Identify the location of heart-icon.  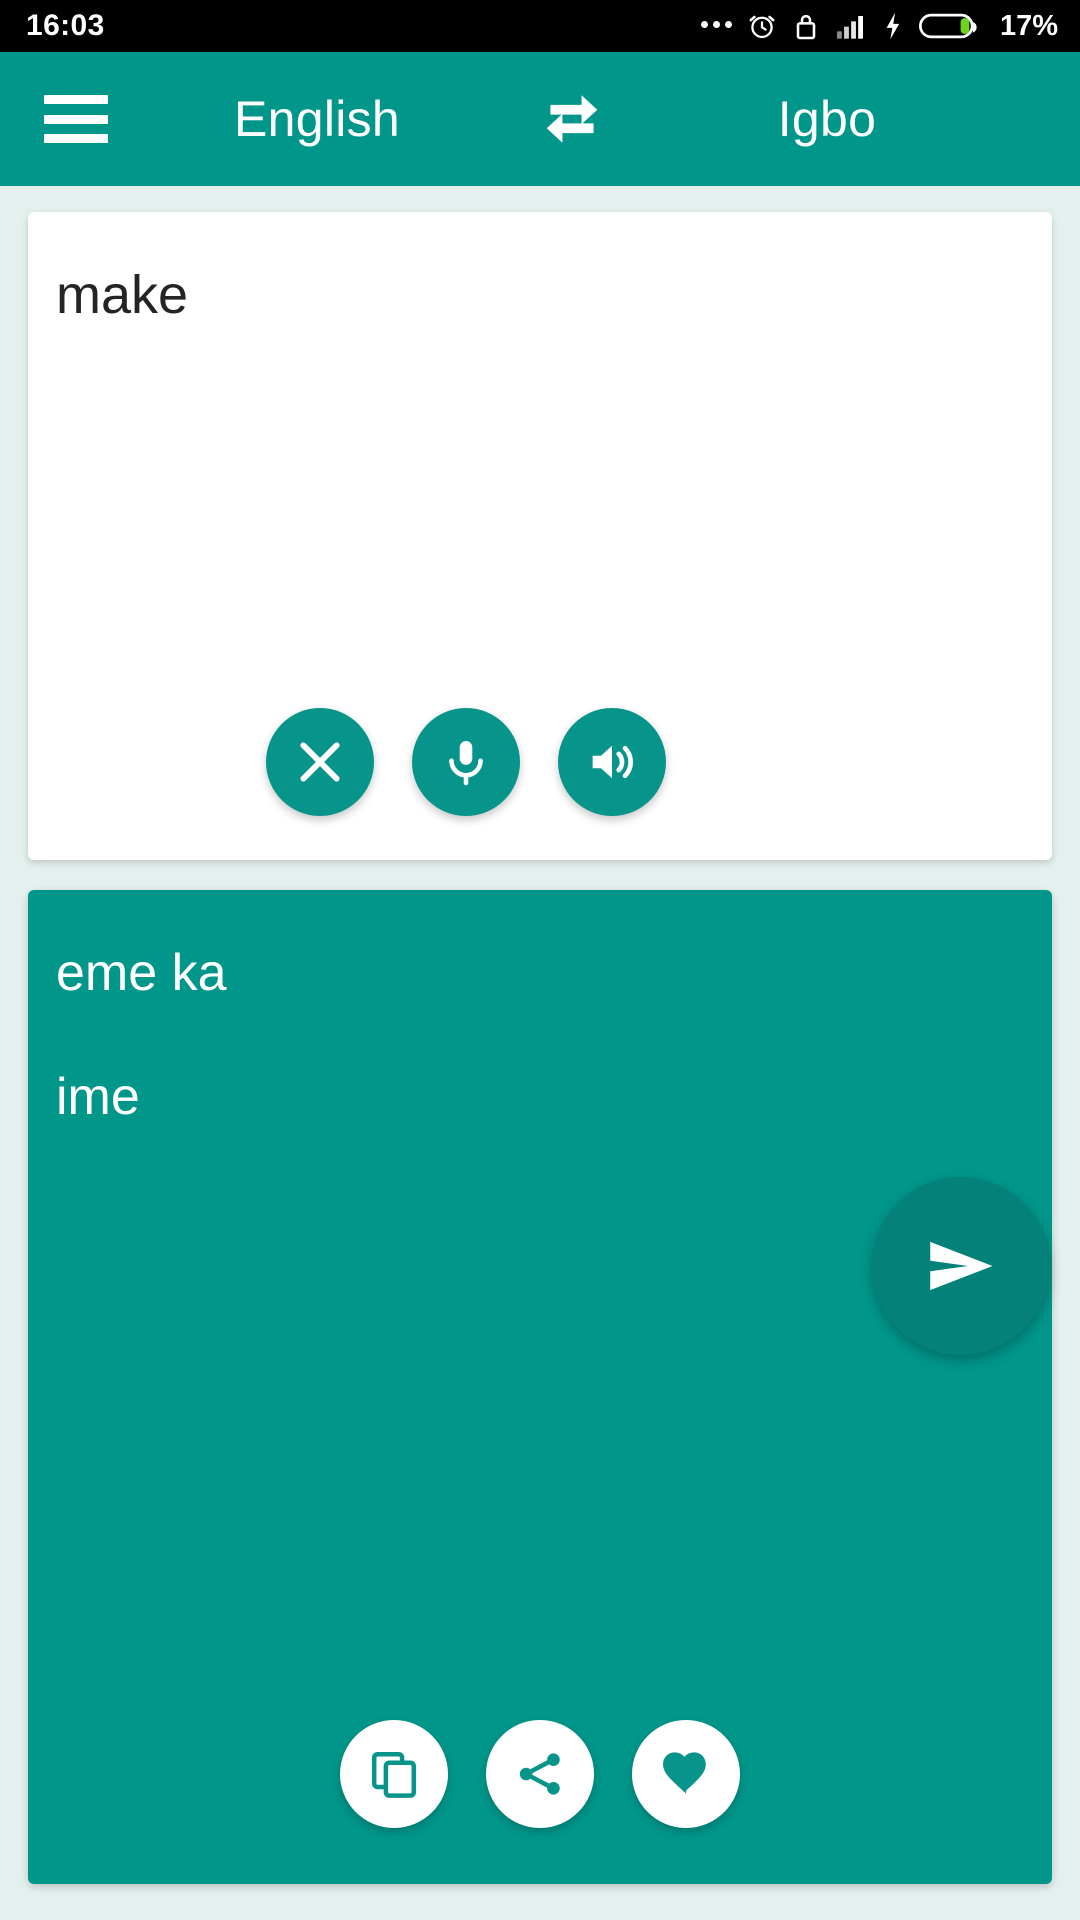
(684, 1773).